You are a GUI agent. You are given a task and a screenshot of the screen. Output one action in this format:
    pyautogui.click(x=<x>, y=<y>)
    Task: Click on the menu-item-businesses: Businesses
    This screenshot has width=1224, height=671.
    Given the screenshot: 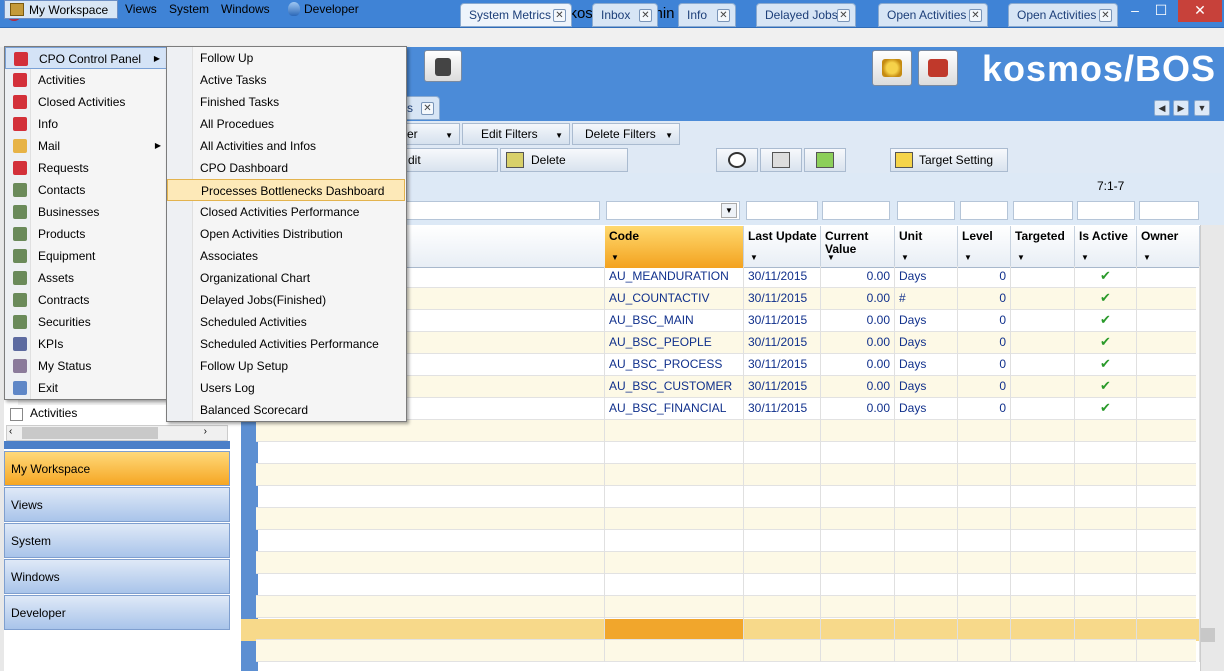 What is the action you would take?
    pyautogui.click(x=86, y=212)
    